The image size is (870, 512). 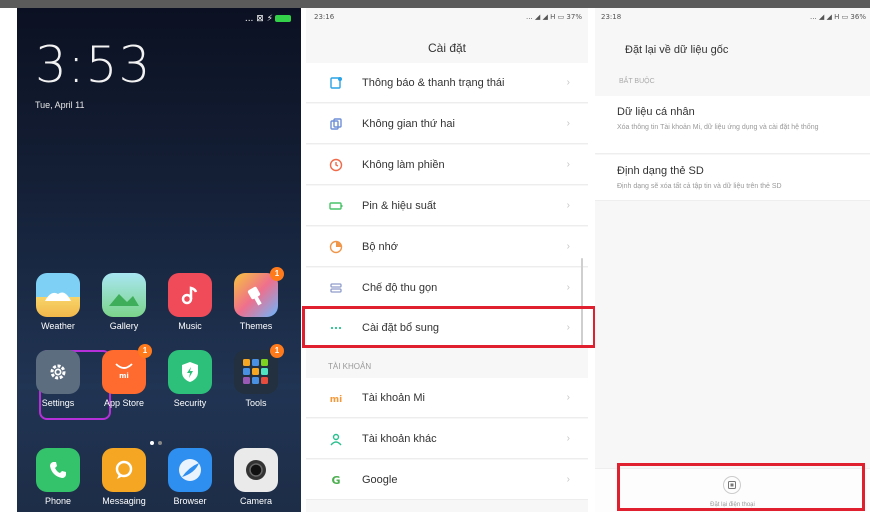 I want to click on svg-text: G, so click(x=335, y=480).